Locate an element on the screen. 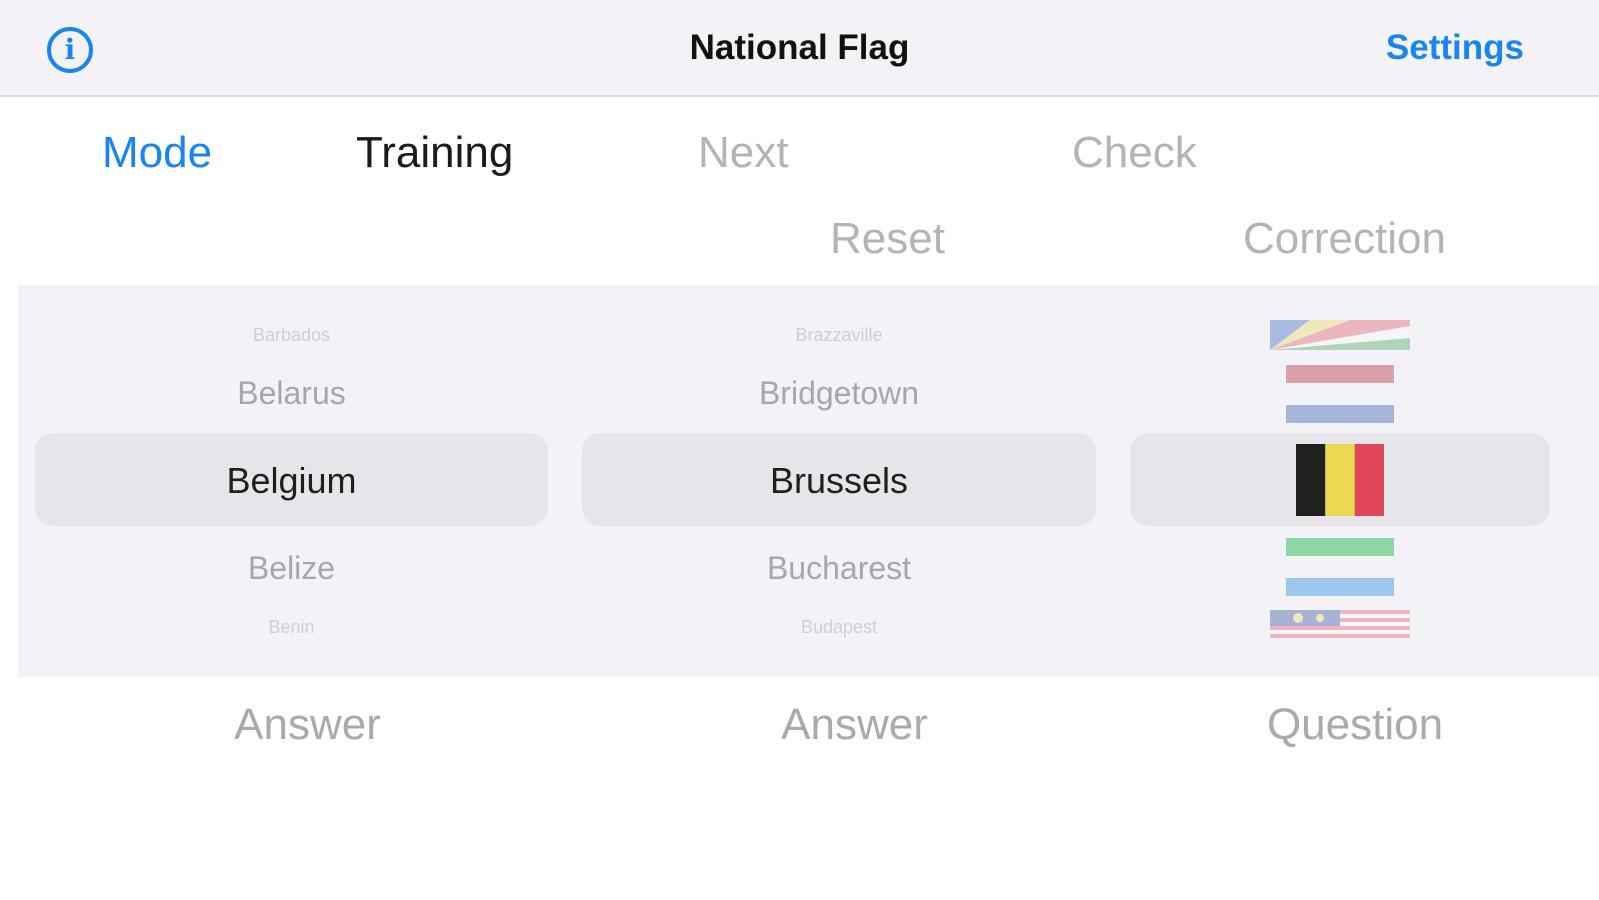 The image size is (1599, 900). picker-row-selected: Brussels is located at coordinates (839, 481).